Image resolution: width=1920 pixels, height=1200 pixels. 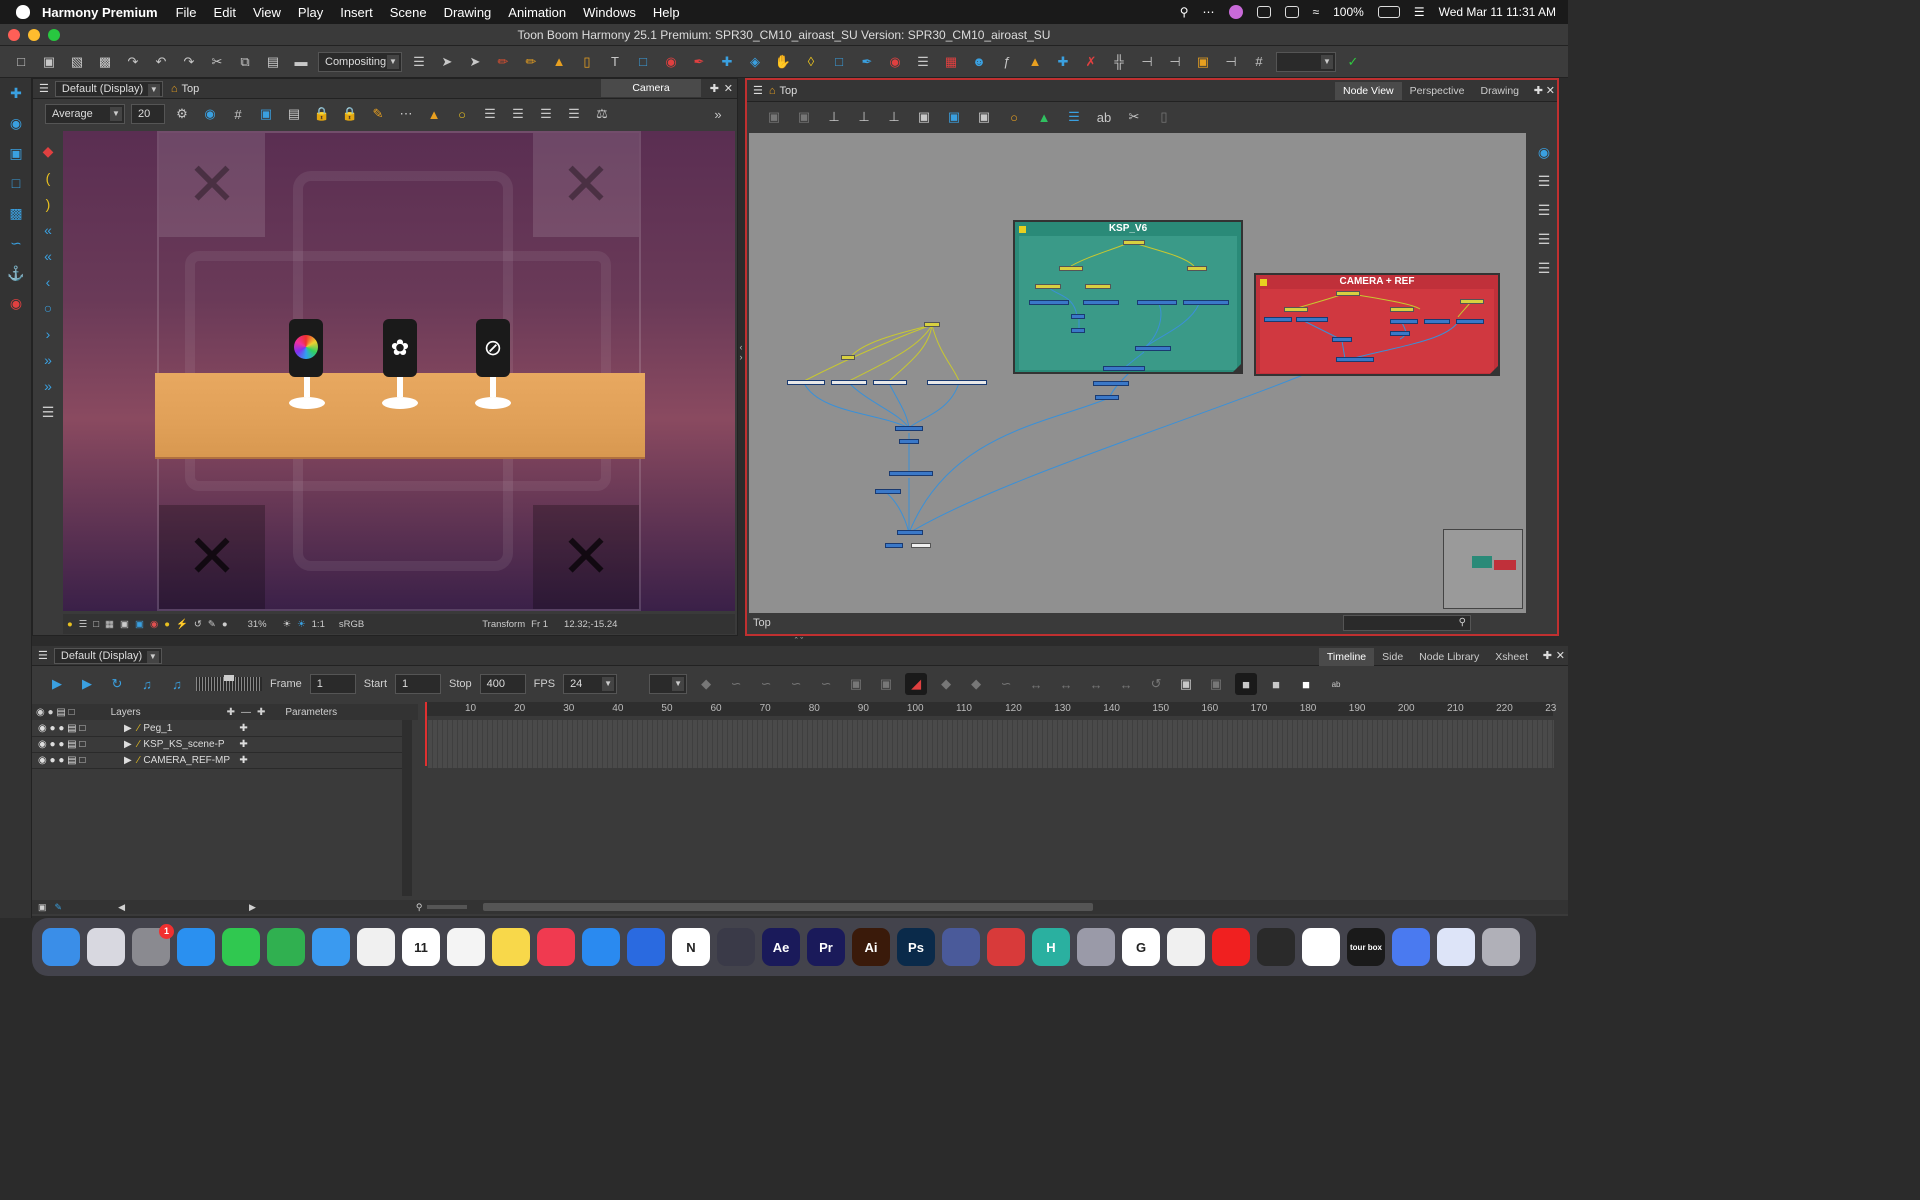 What do you see at coordinates (961, 947) in the screenshot?
I see `dock-remote-icon` at bounding box center [961, 947].